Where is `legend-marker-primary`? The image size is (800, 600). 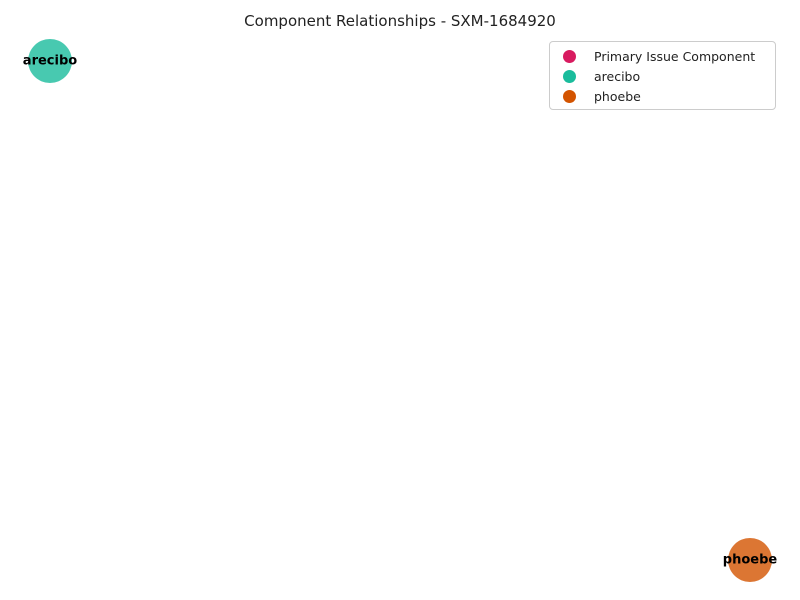 legend-marker-primary is located at coordinates (569, 56).